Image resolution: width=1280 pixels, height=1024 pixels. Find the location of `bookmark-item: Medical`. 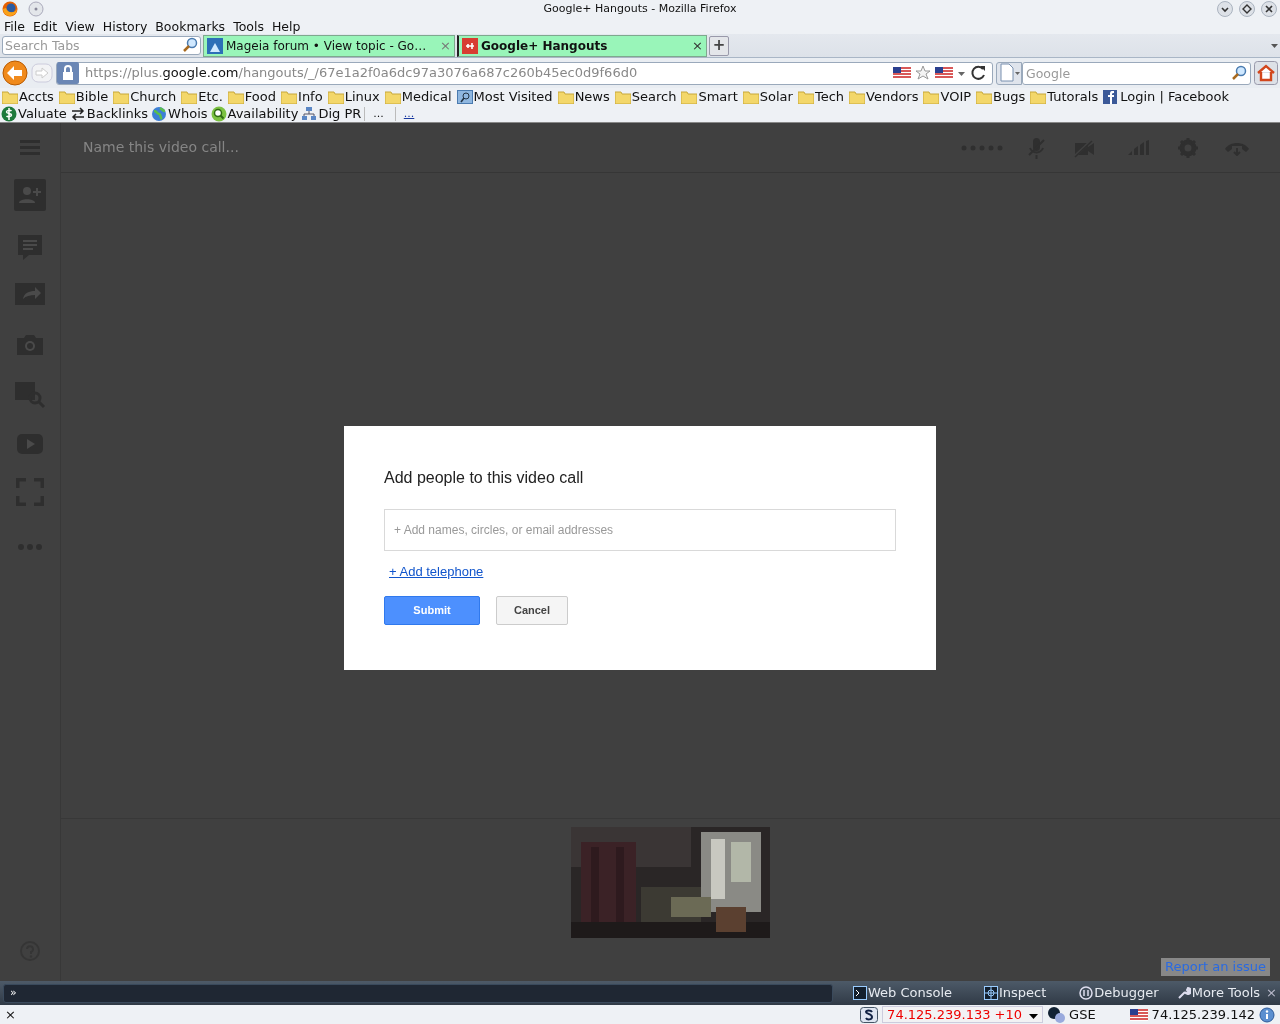

bookmark-item: Medical is located at coordinates (426, 97).